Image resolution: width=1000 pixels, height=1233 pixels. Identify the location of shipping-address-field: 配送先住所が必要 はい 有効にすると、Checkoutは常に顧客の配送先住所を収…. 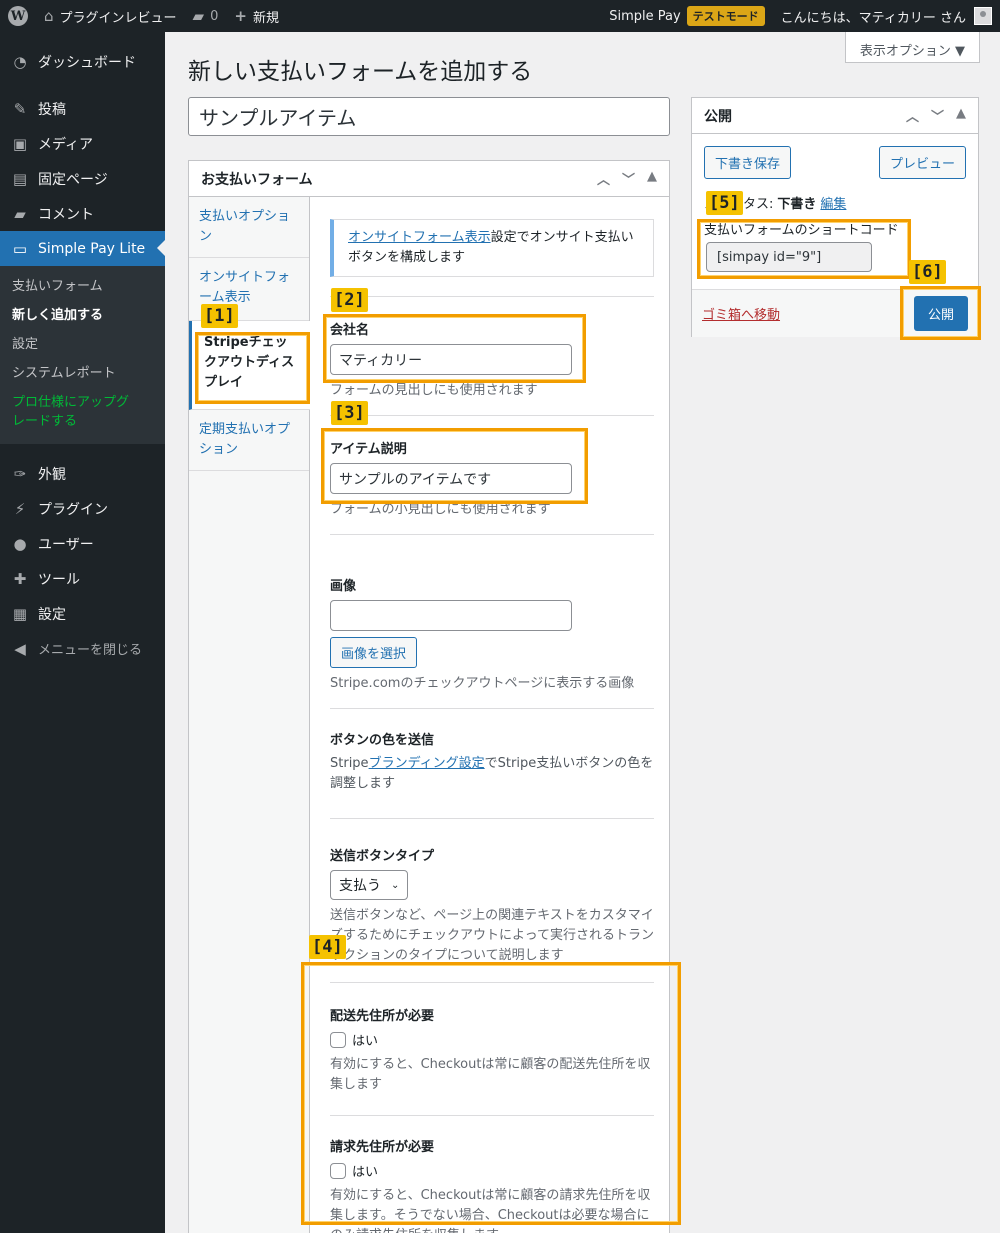
(492, 1049).